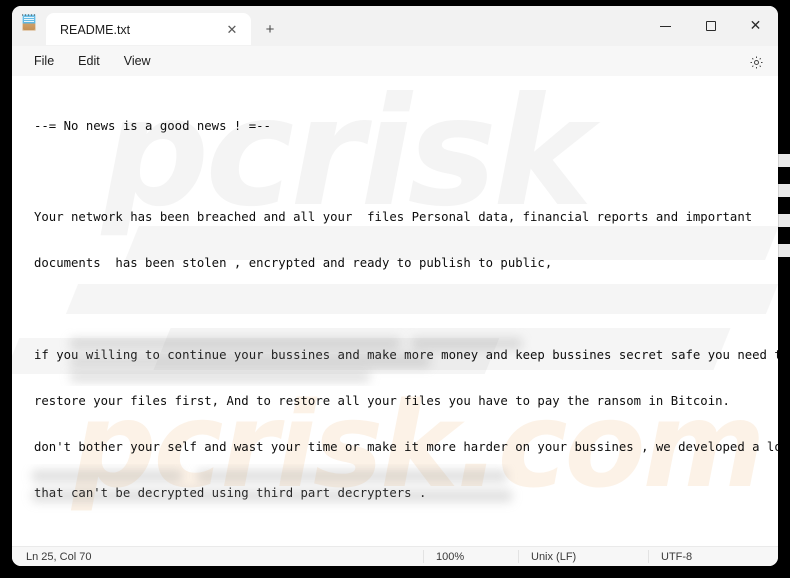 The image size is (790, 578). Describe the element at coordinates (44, 61) in the screenshot. I see `menu-file: File` at that location.